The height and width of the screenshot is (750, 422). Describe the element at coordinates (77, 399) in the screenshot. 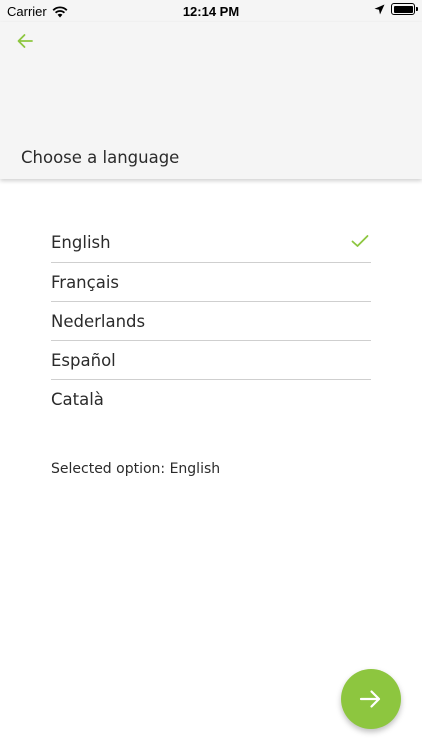

I see `language-label: Català` at that location.